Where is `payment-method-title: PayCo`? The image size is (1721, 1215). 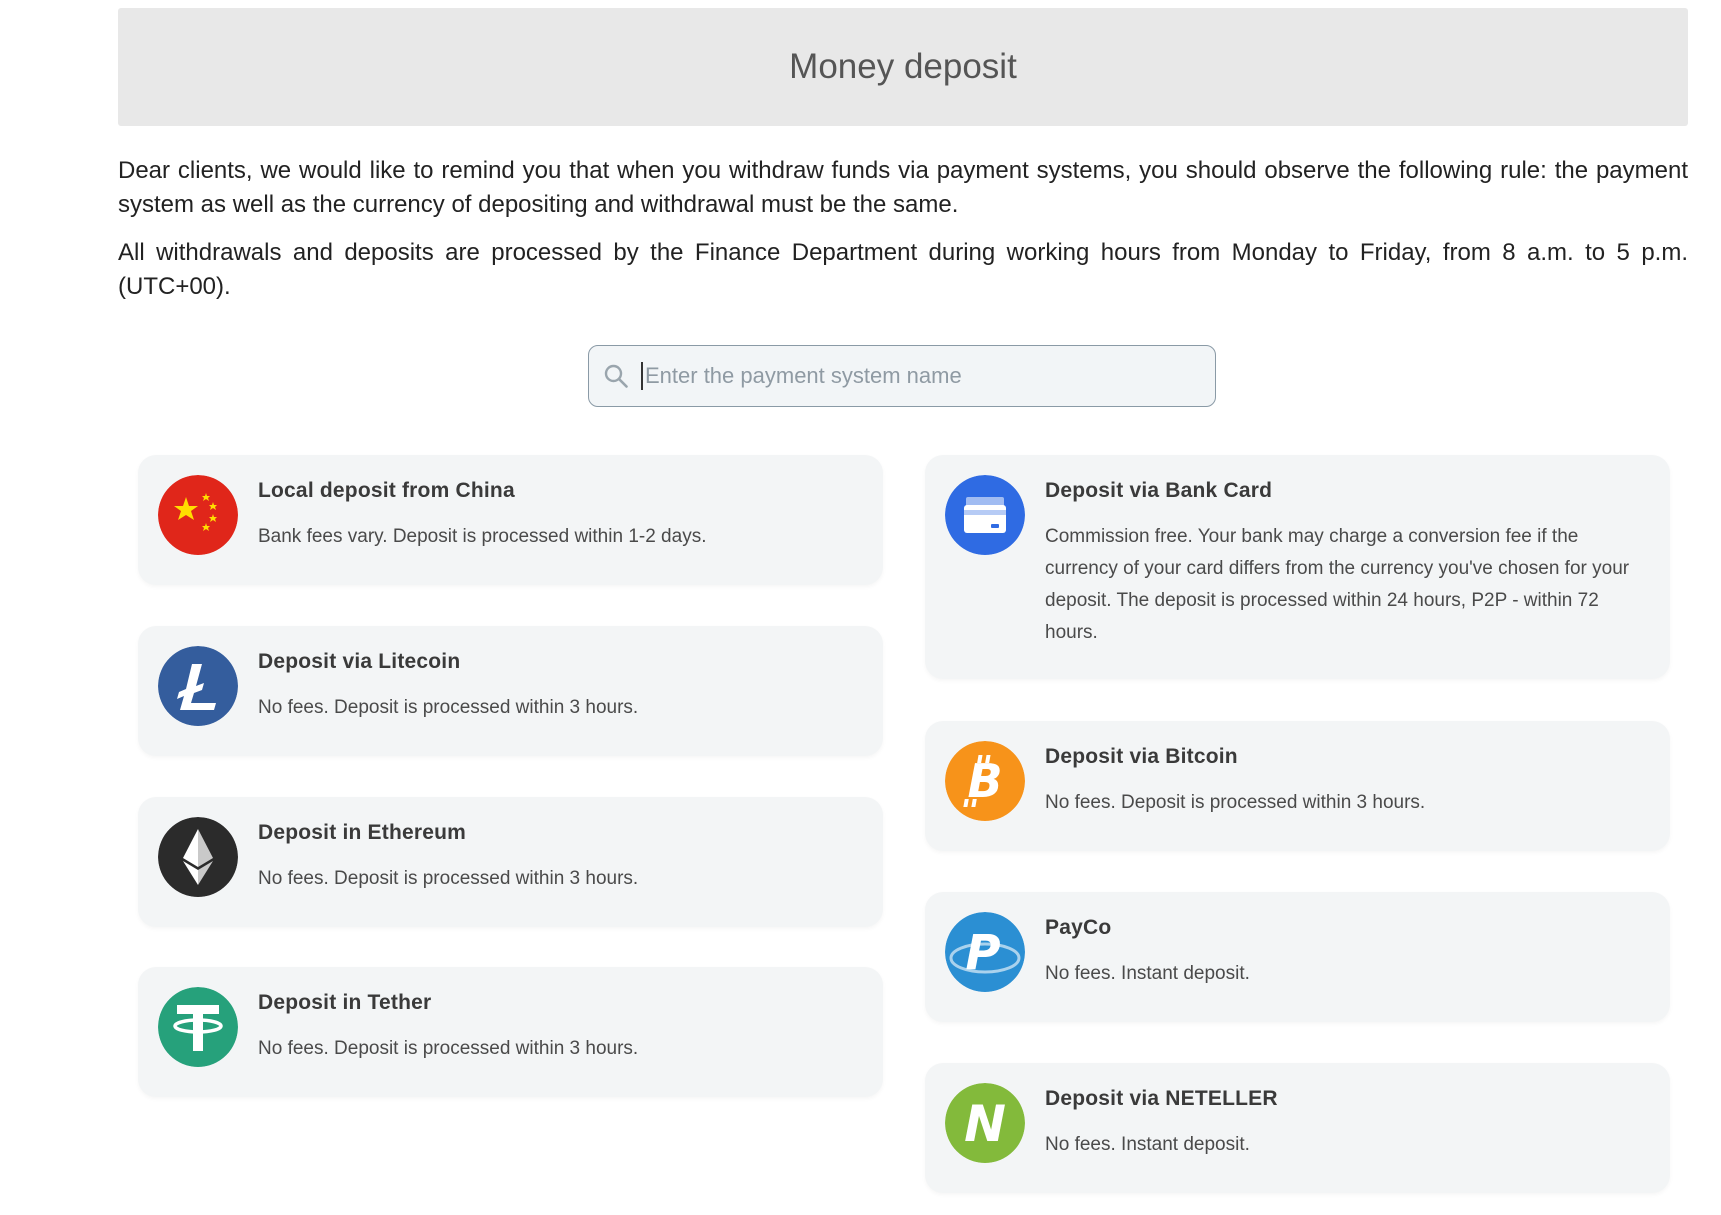 payment-method-title: PayCo is located at coordinates (1078, 927).